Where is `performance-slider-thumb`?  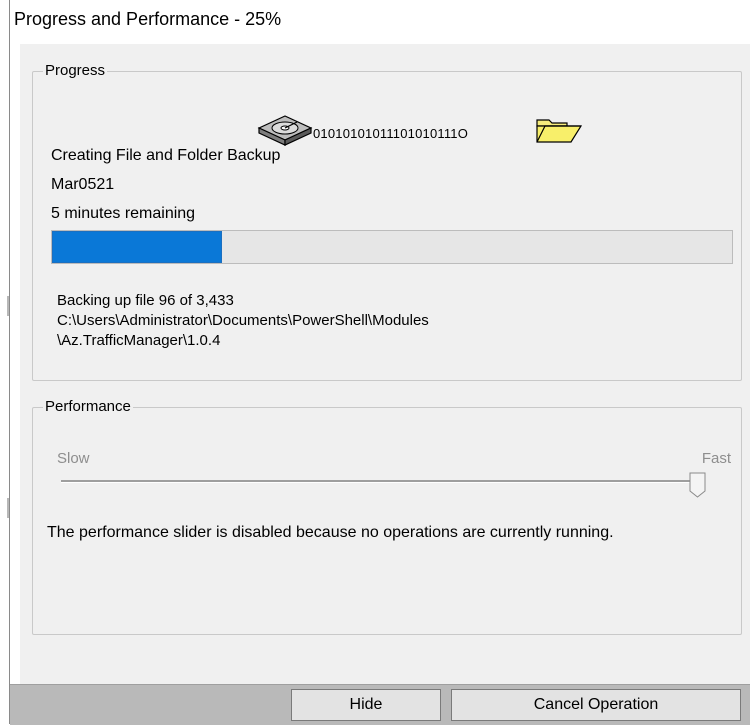 performance-slider-thumb is located at coordinates (697, 485).